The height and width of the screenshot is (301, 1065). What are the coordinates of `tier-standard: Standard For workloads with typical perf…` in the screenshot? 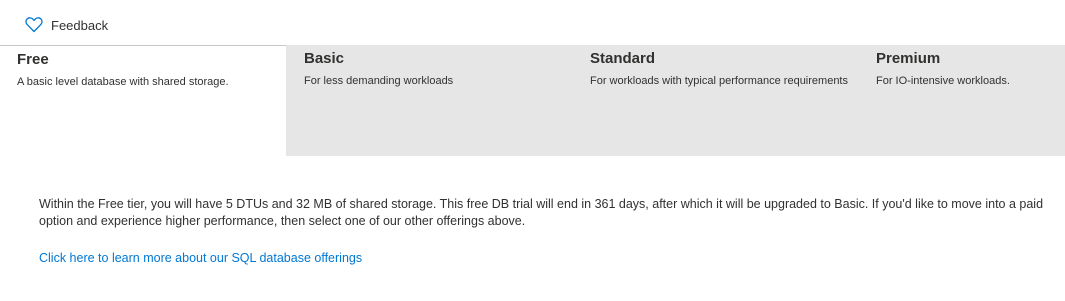 It's located at (715, 100).